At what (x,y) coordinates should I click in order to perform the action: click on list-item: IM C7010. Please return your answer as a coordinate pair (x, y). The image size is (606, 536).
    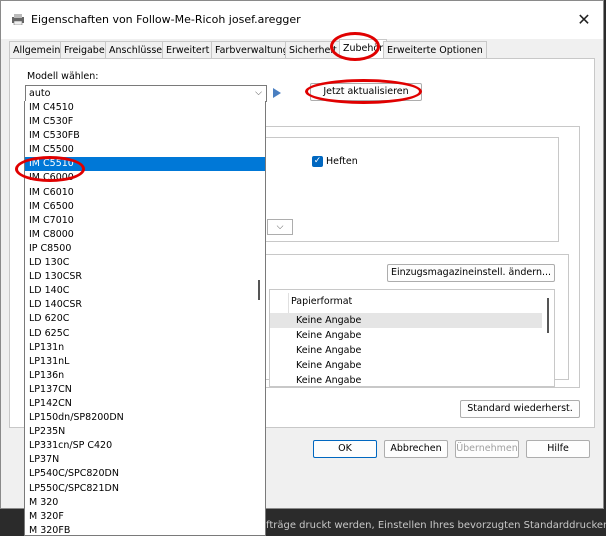
    Looking at the image, I should click on (145, 221).